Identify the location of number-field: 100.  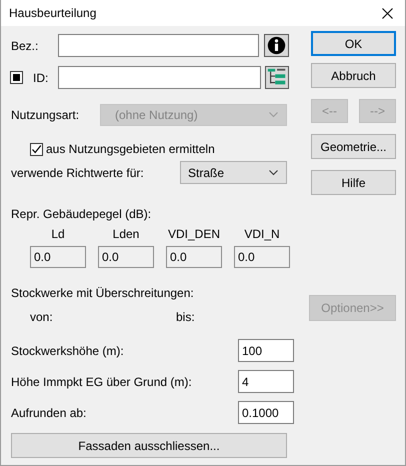
(266, 350).